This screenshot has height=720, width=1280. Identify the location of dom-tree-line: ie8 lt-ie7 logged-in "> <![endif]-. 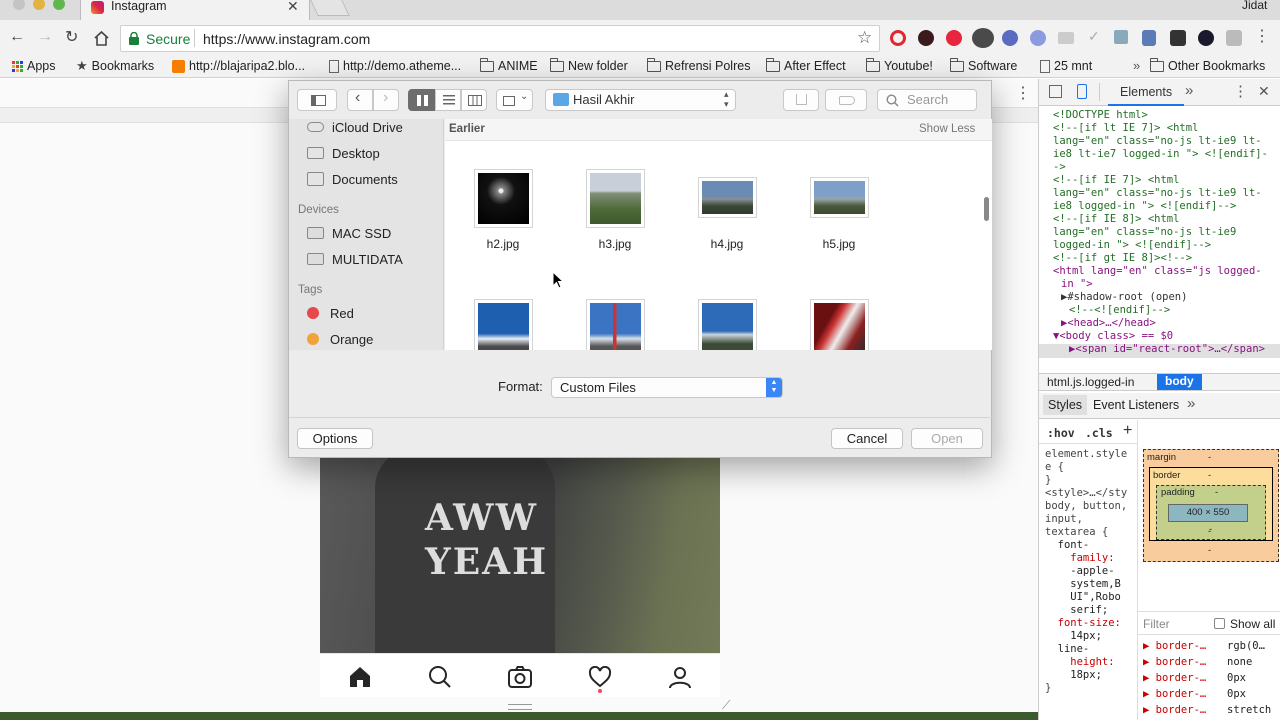
(1161, 154).